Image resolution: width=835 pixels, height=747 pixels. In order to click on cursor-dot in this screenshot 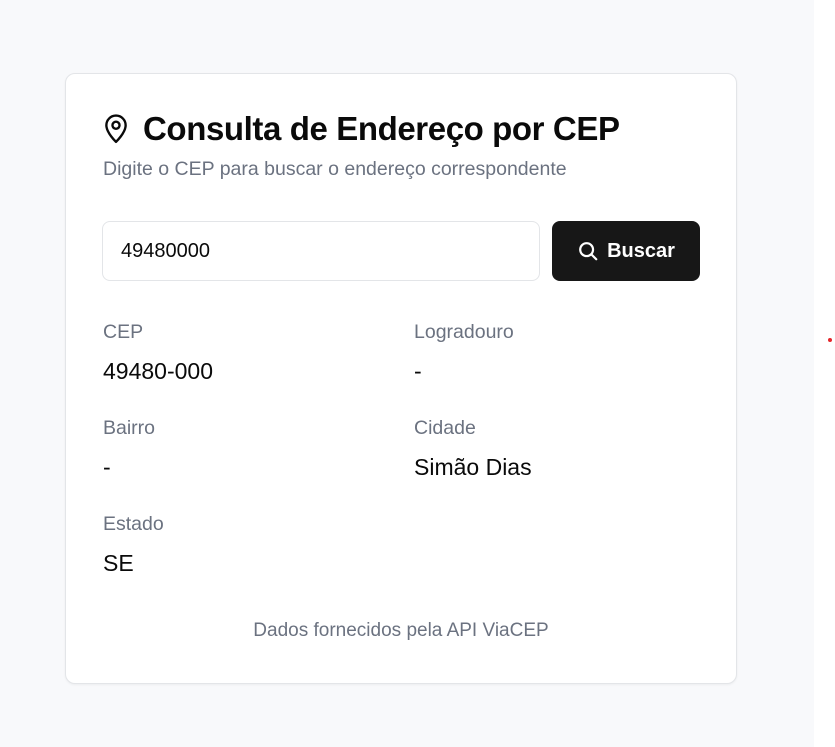, I will do `click(830, 340)`.